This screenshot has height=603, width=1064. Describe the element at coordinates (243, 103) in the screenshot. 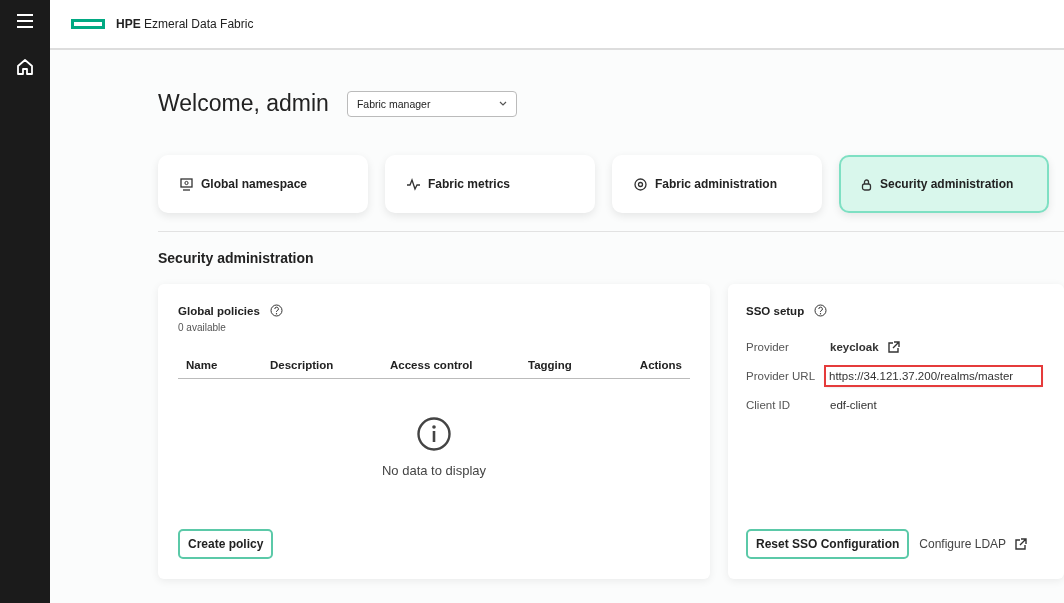

I see `page-title: Welcome, admin` at that location.